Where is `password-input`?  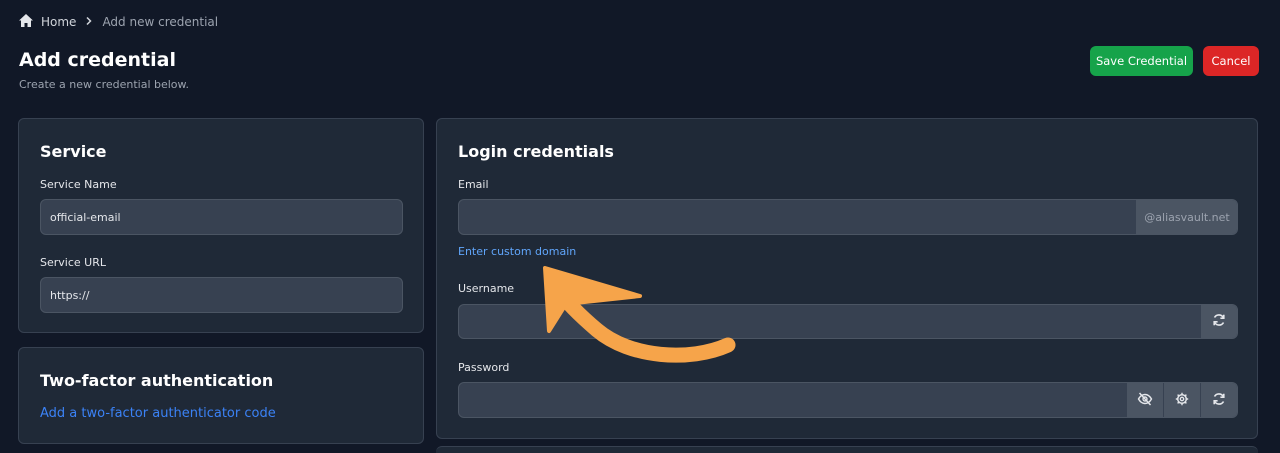 password-input is located at coordinates (848, 400).